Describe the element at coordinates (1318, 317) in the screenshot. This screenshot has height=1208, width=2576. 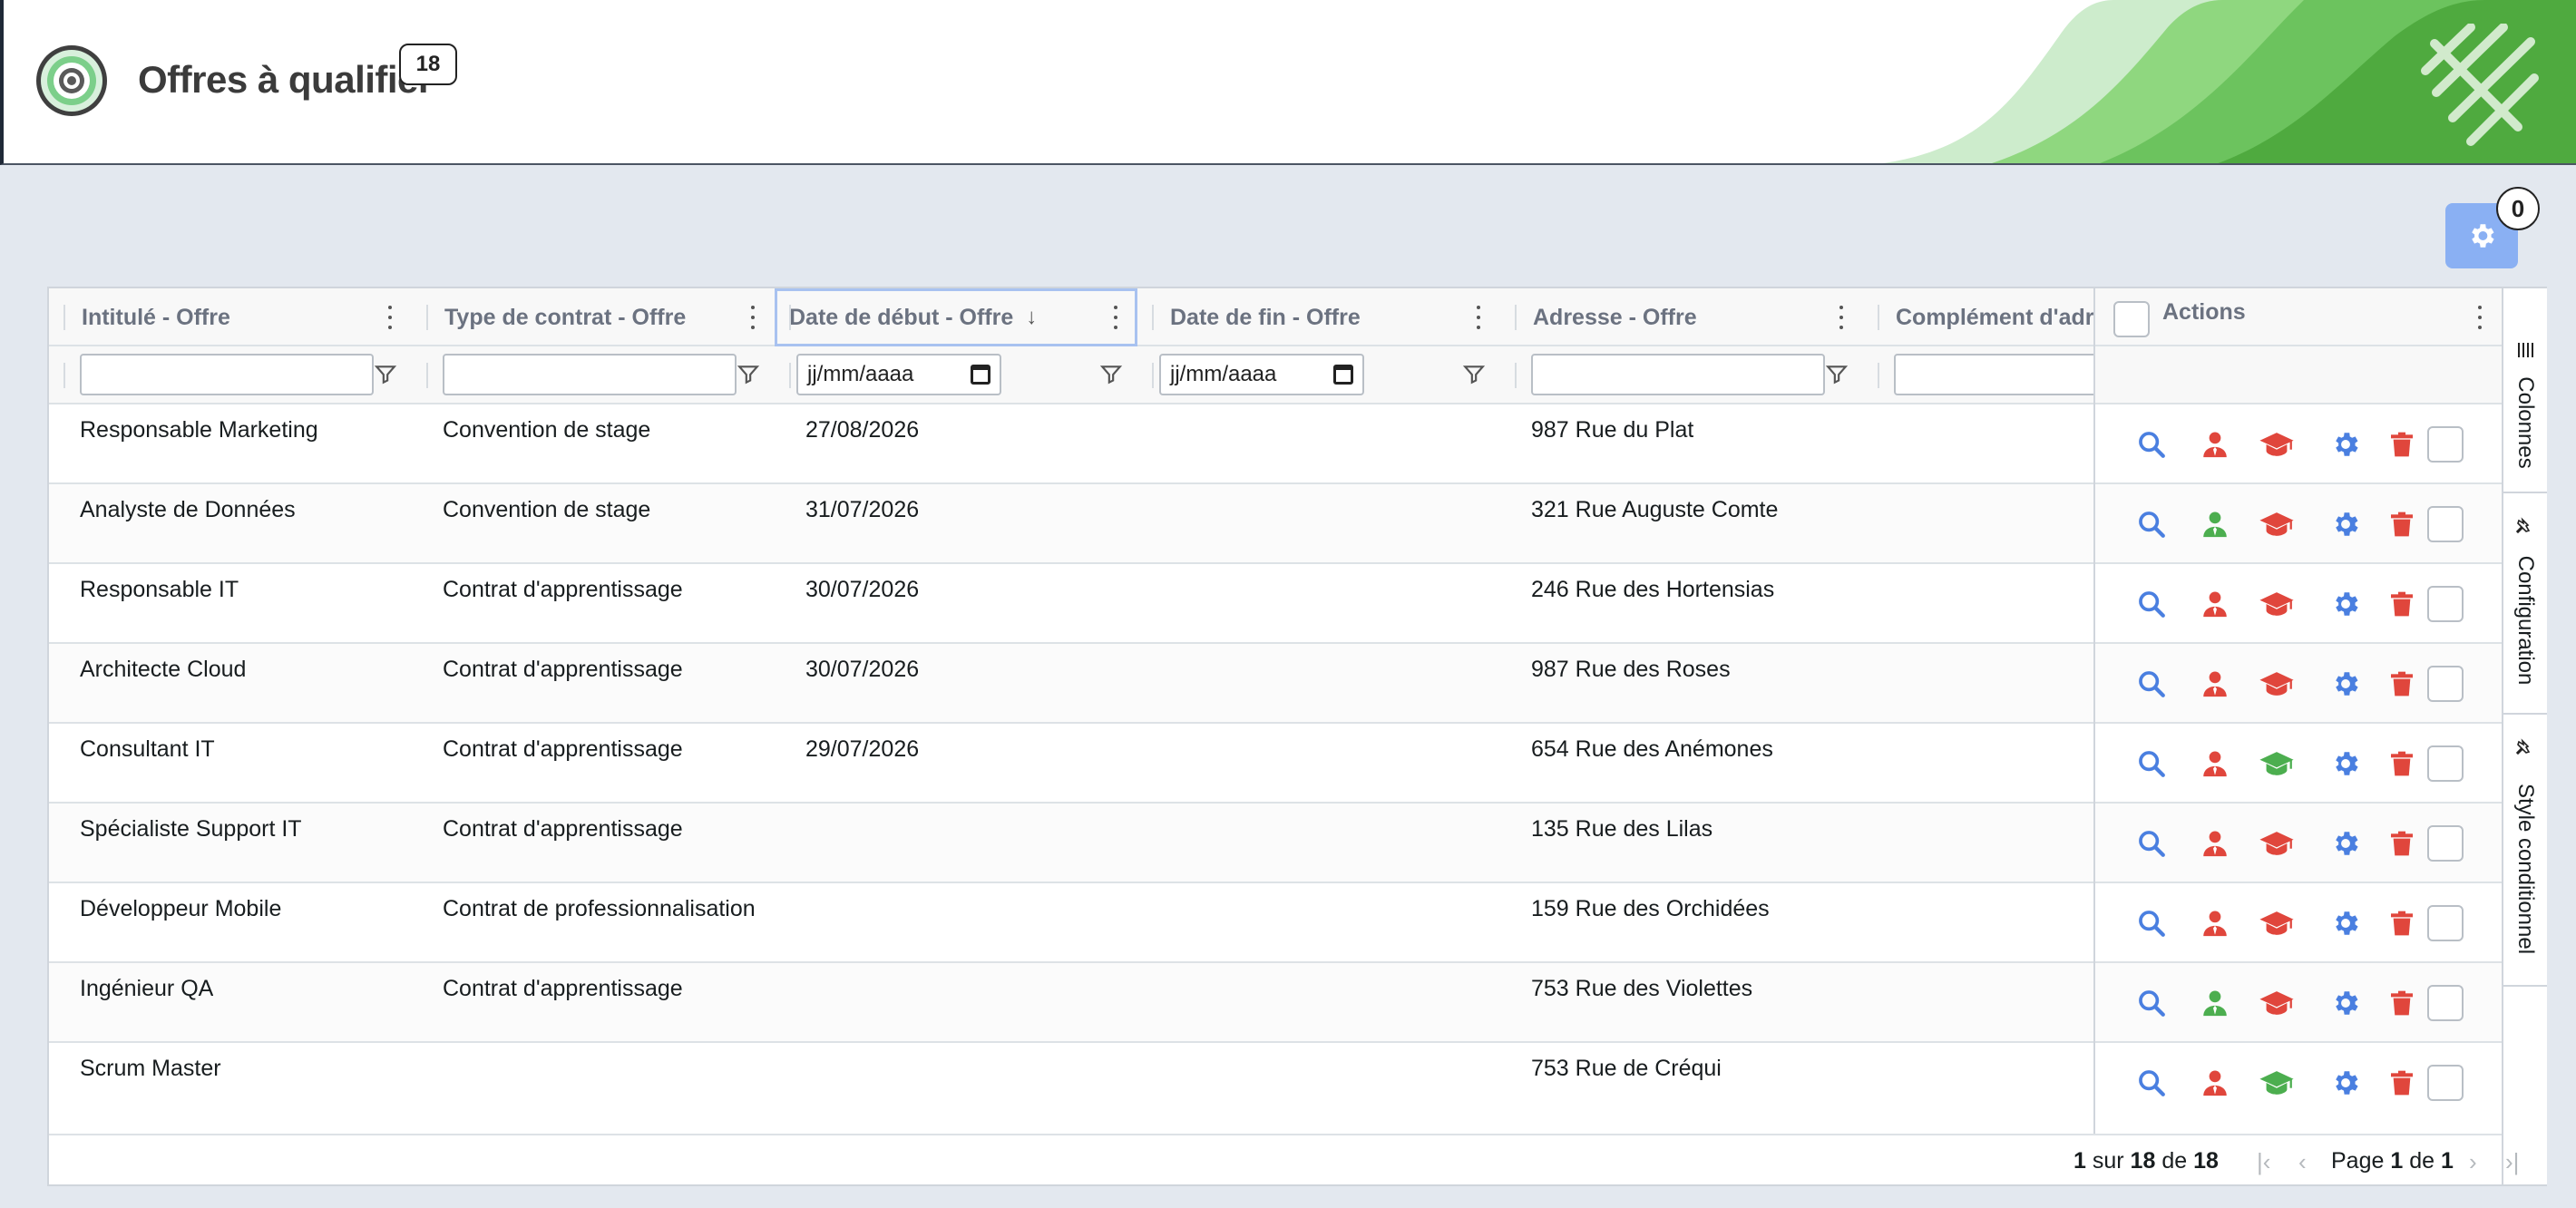
I see `column-header-date-fin: Date de fin - Offre` at that location.